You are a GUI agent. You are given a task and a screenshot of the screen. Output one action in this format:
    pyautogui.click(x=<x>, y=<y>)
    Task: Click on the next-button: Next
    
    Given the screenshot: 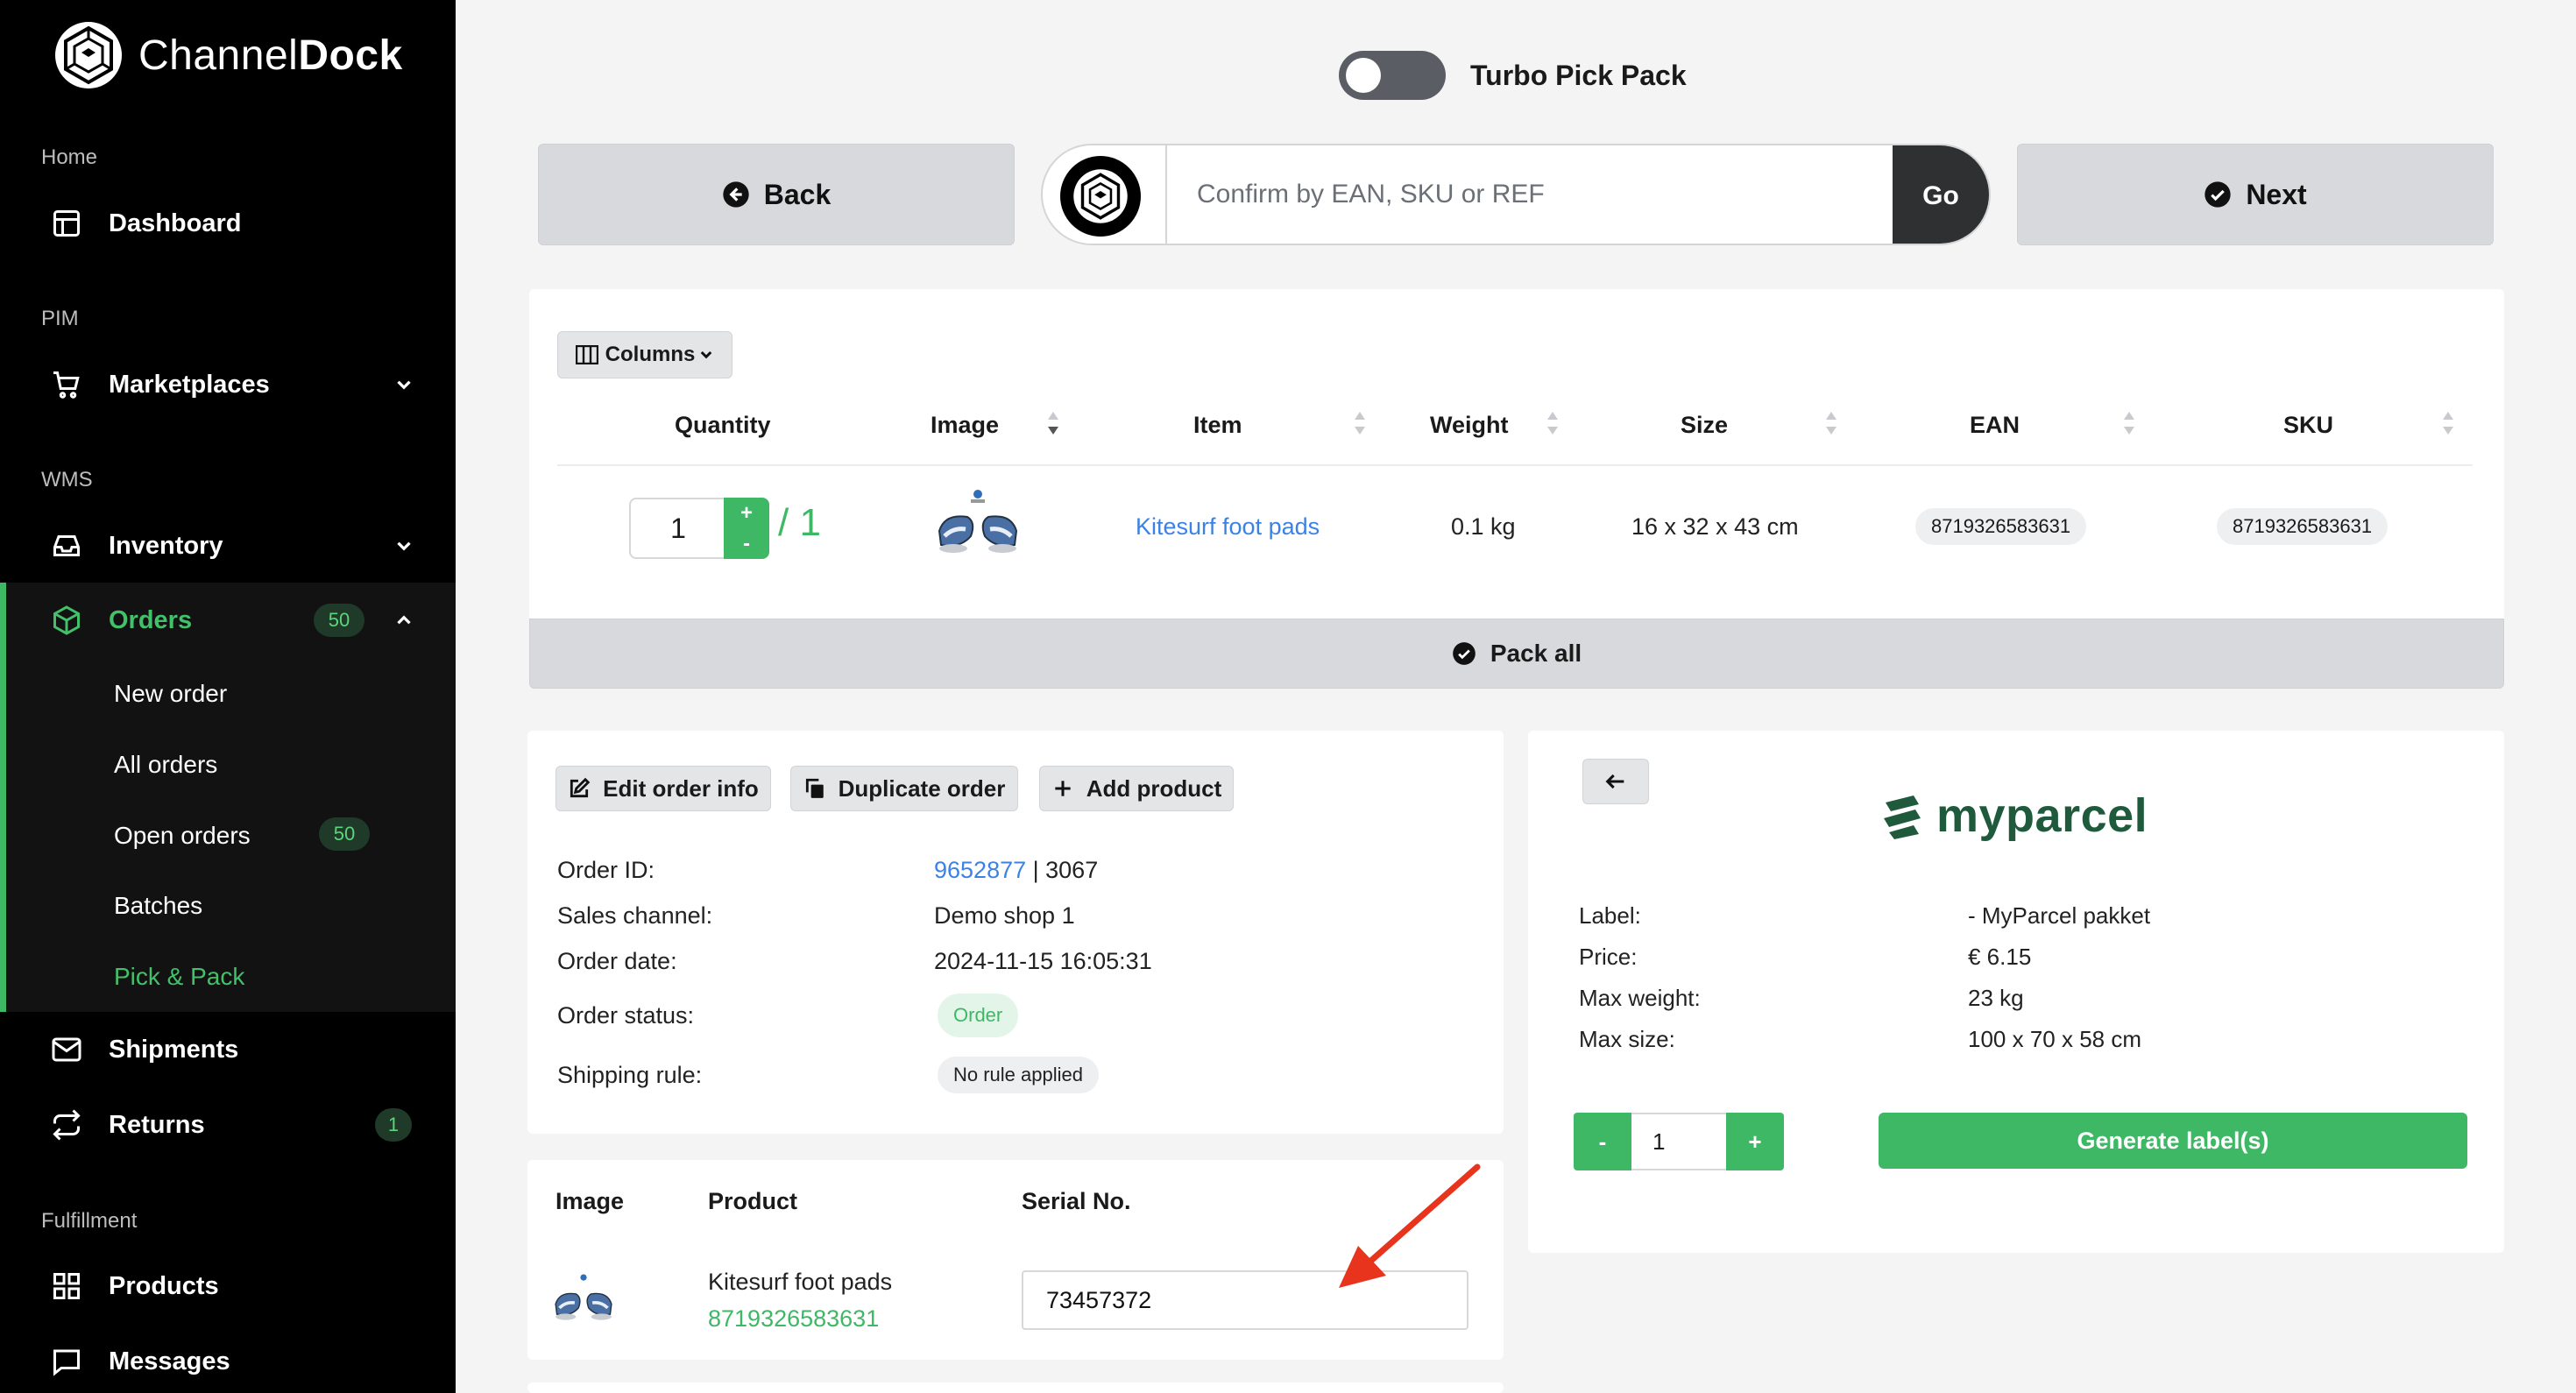 What is the action you would take?
    pyautogui.click(x=2255, y=195)
    